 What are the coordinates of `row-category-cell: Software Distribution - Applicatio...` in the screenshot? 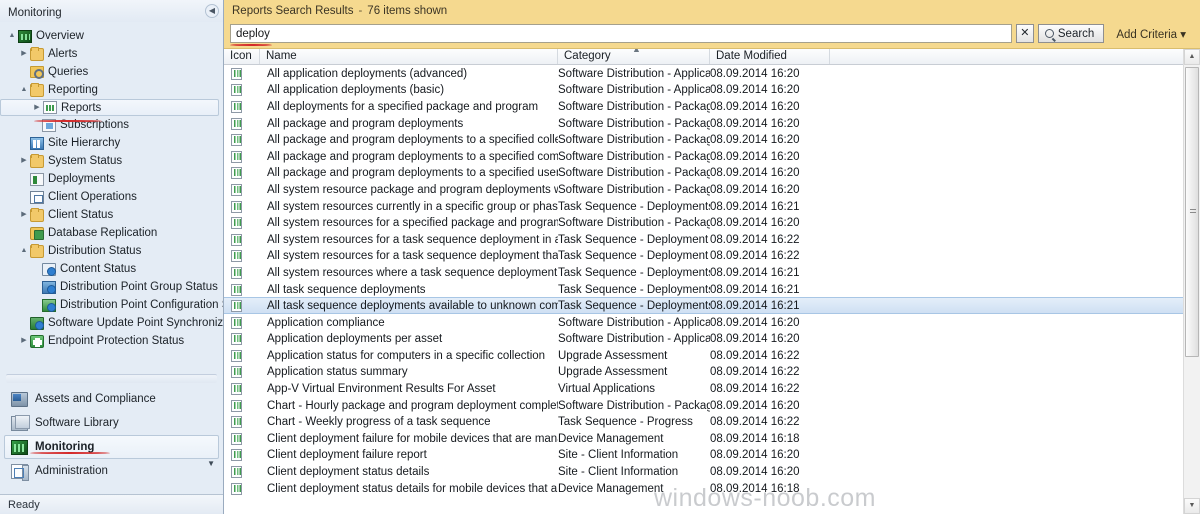 It's located at (634, 73).